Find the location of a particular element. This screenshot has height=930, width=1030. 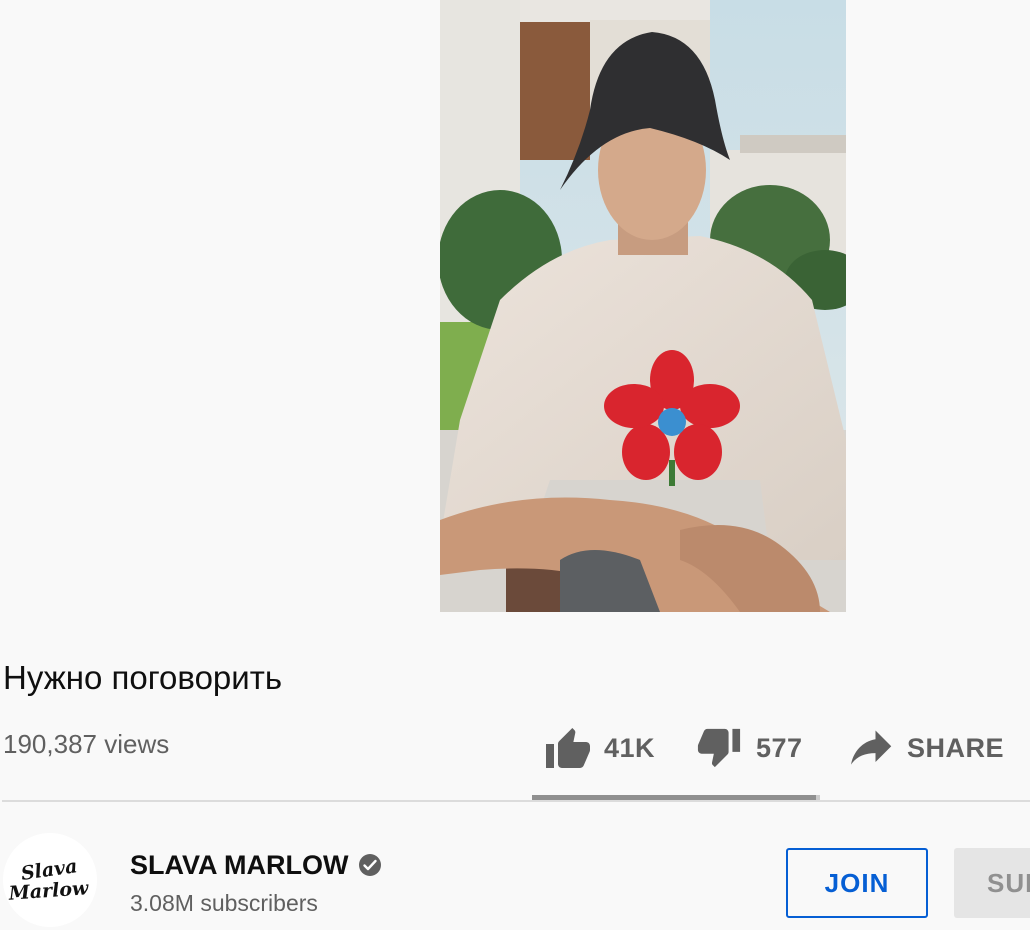

channel-name-row: SLAVA MARLOW is located at coordinates (256, 865).